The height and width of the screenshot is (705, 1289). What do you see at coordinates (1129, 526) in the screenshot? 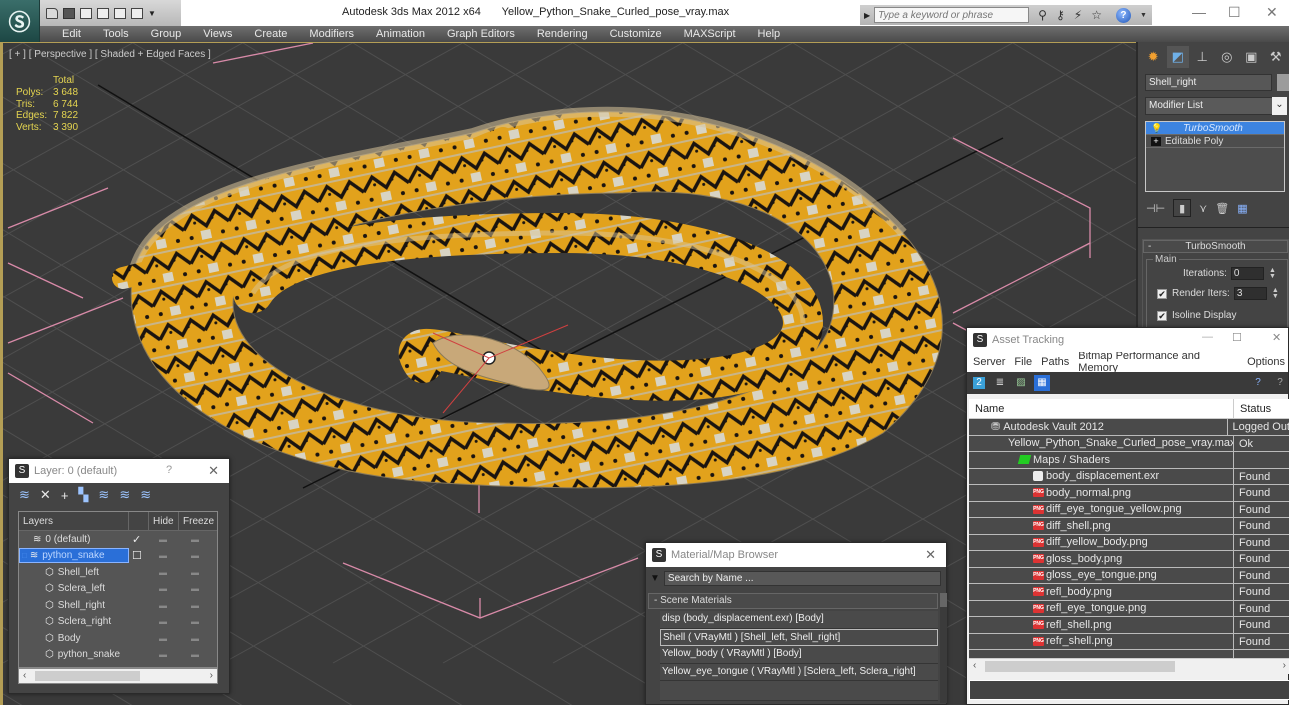
I see `asset-row: PNG diff_shell.png Found` at bounding box center [1129, 526].